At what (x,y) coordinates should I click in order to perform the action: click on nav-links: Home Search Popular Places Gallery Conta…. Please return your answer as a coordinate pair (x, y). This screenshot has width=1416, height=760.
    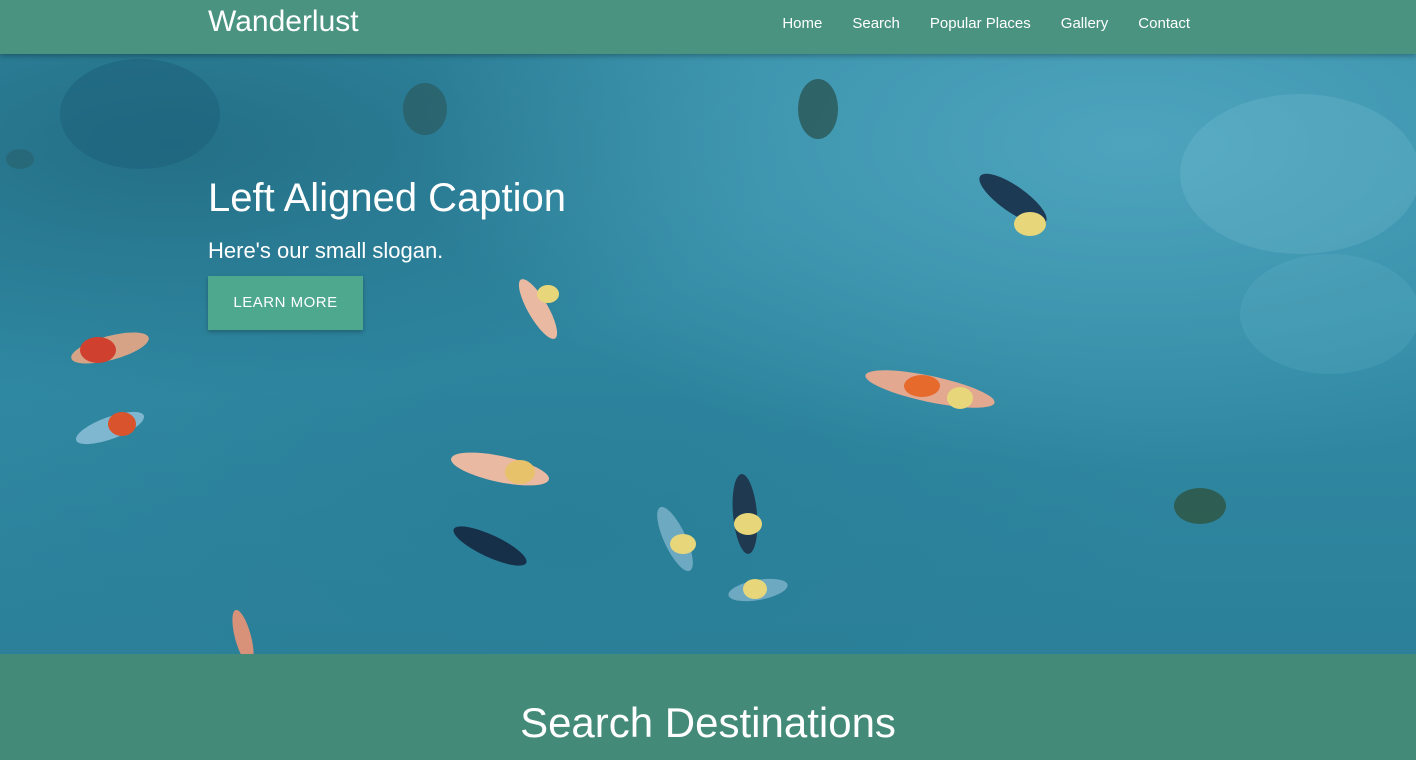
    Looking at the image, I should click on (971, 23).